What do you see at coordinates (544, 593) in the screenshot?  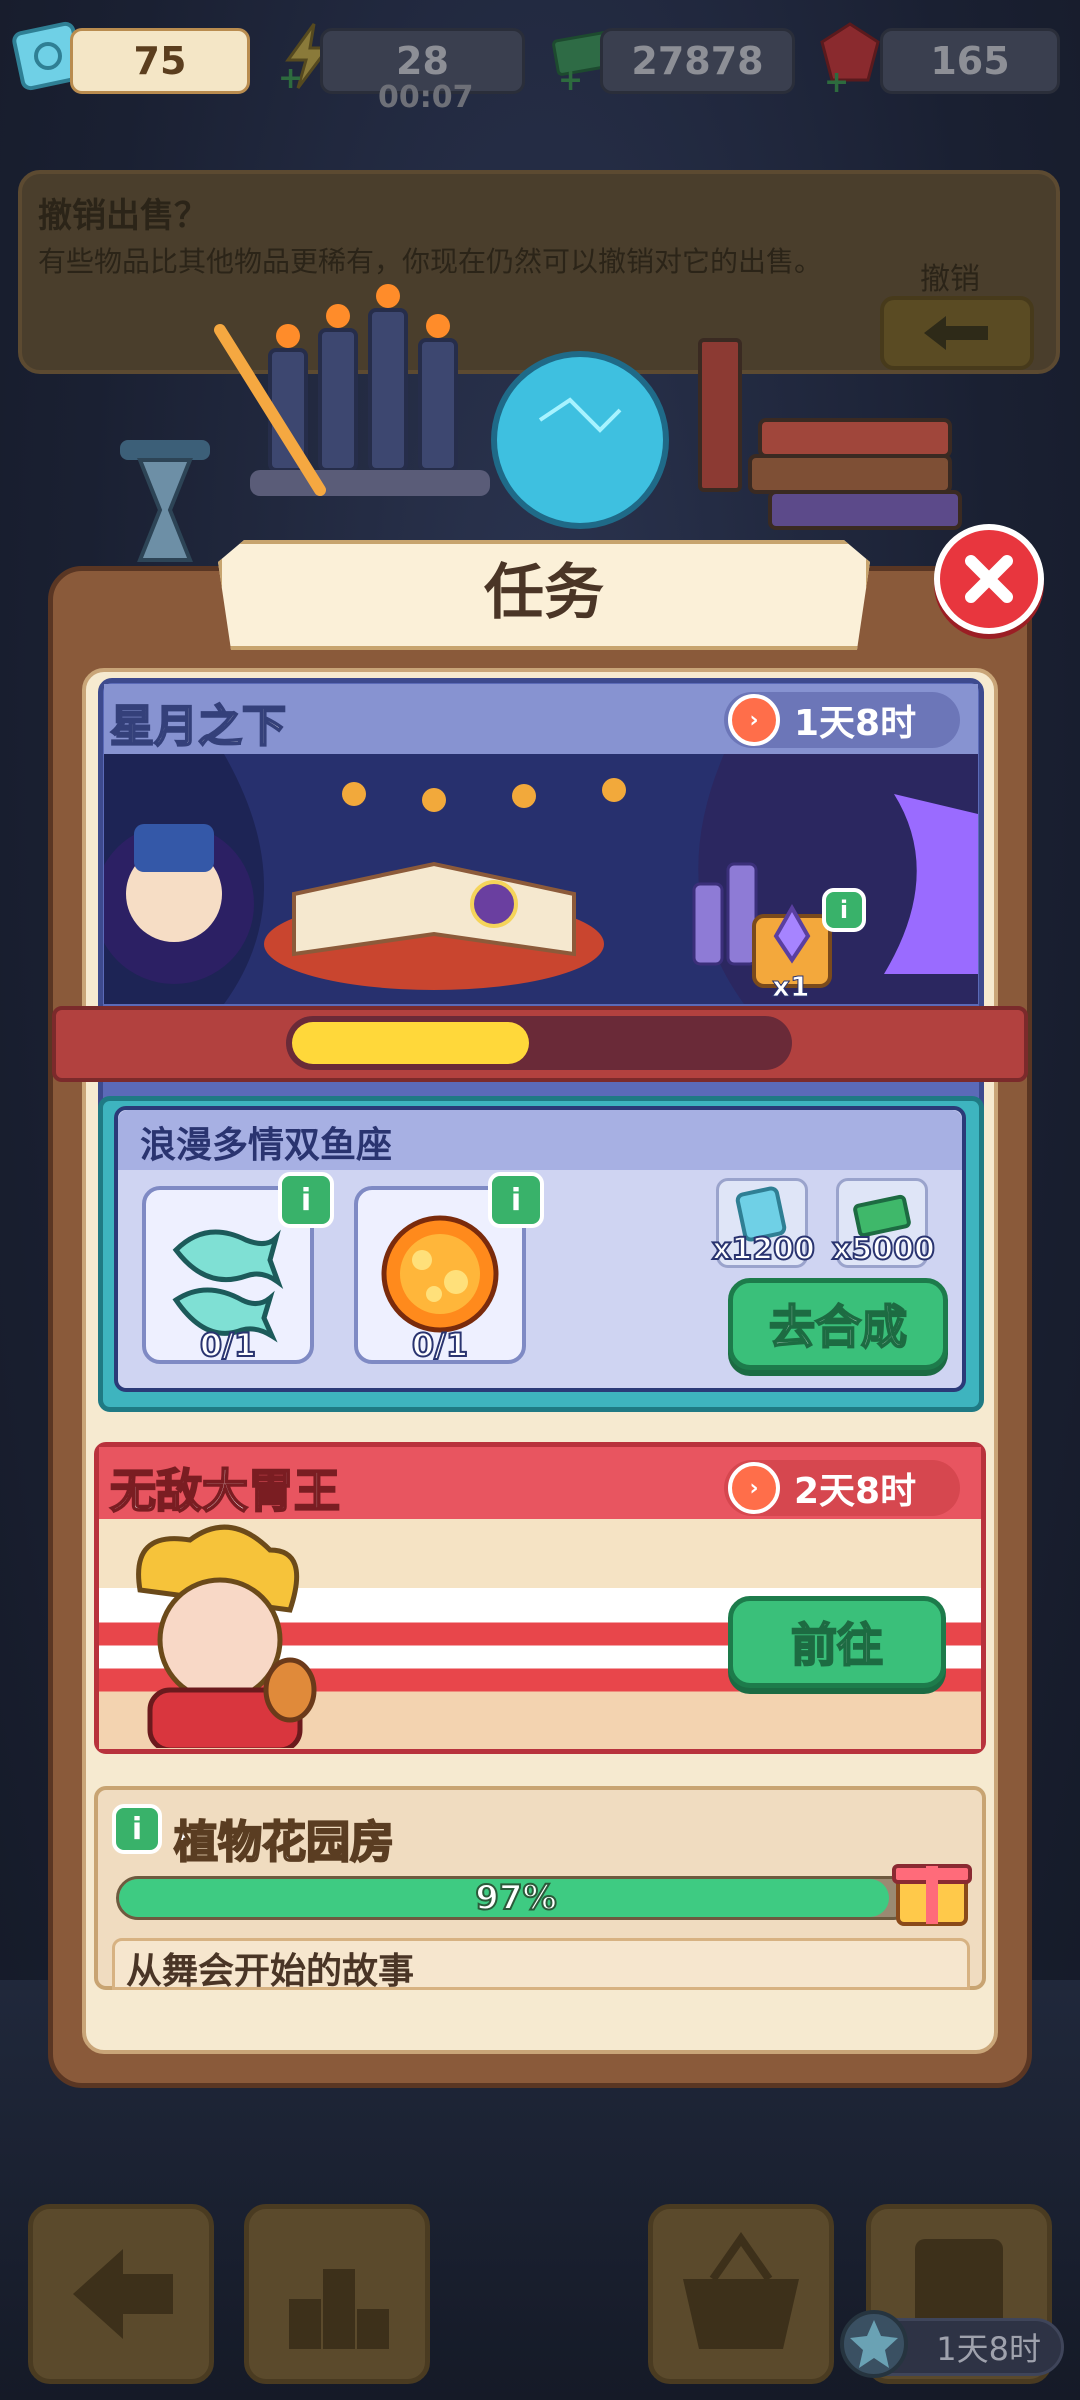 I see `mission-title: 任务` at bounding box center [544, 593].